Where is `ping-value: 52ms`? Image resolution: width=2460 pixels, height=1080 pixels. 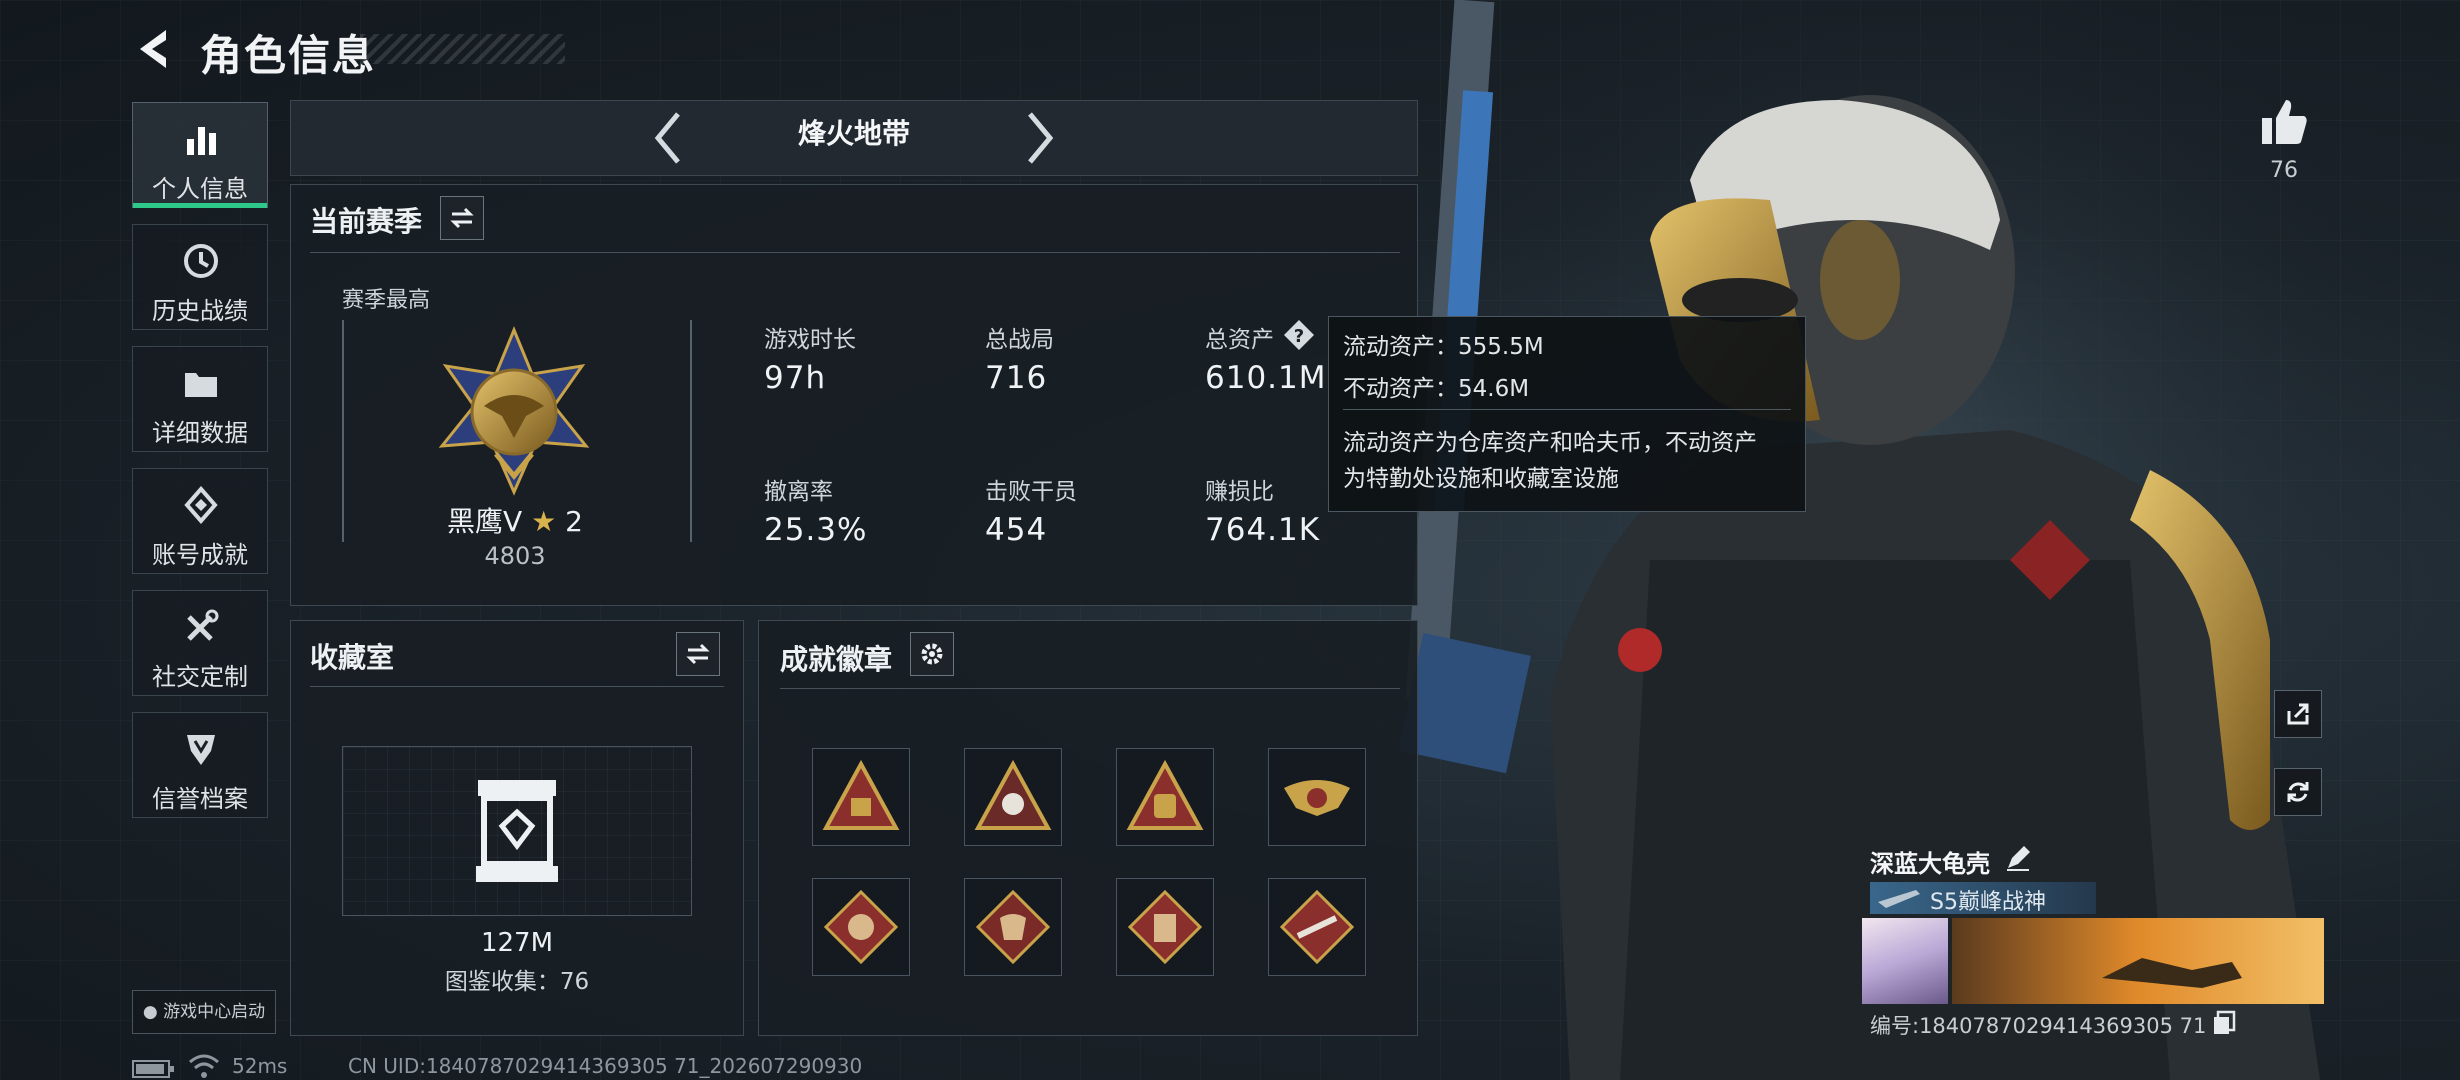 ping-value: 52ms is located at coordinates (260, 1066).